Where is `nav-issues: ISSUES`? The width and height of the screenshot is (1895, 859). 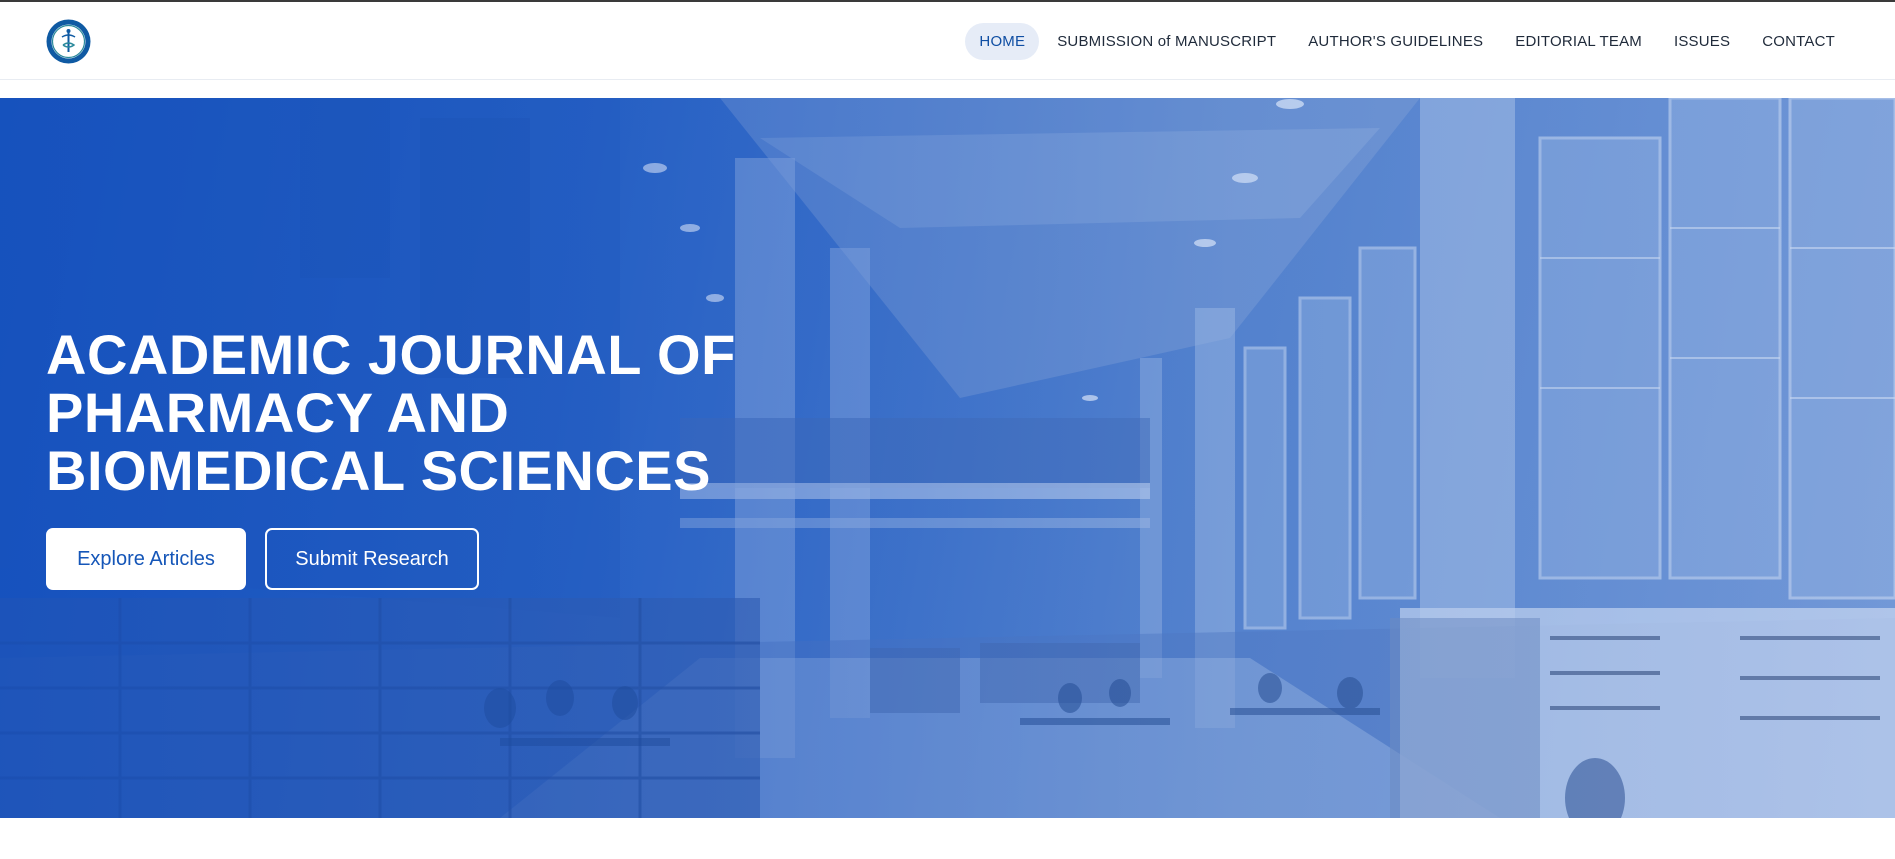 nav-issues: ISSUES is located at coordinates (1702, 41).